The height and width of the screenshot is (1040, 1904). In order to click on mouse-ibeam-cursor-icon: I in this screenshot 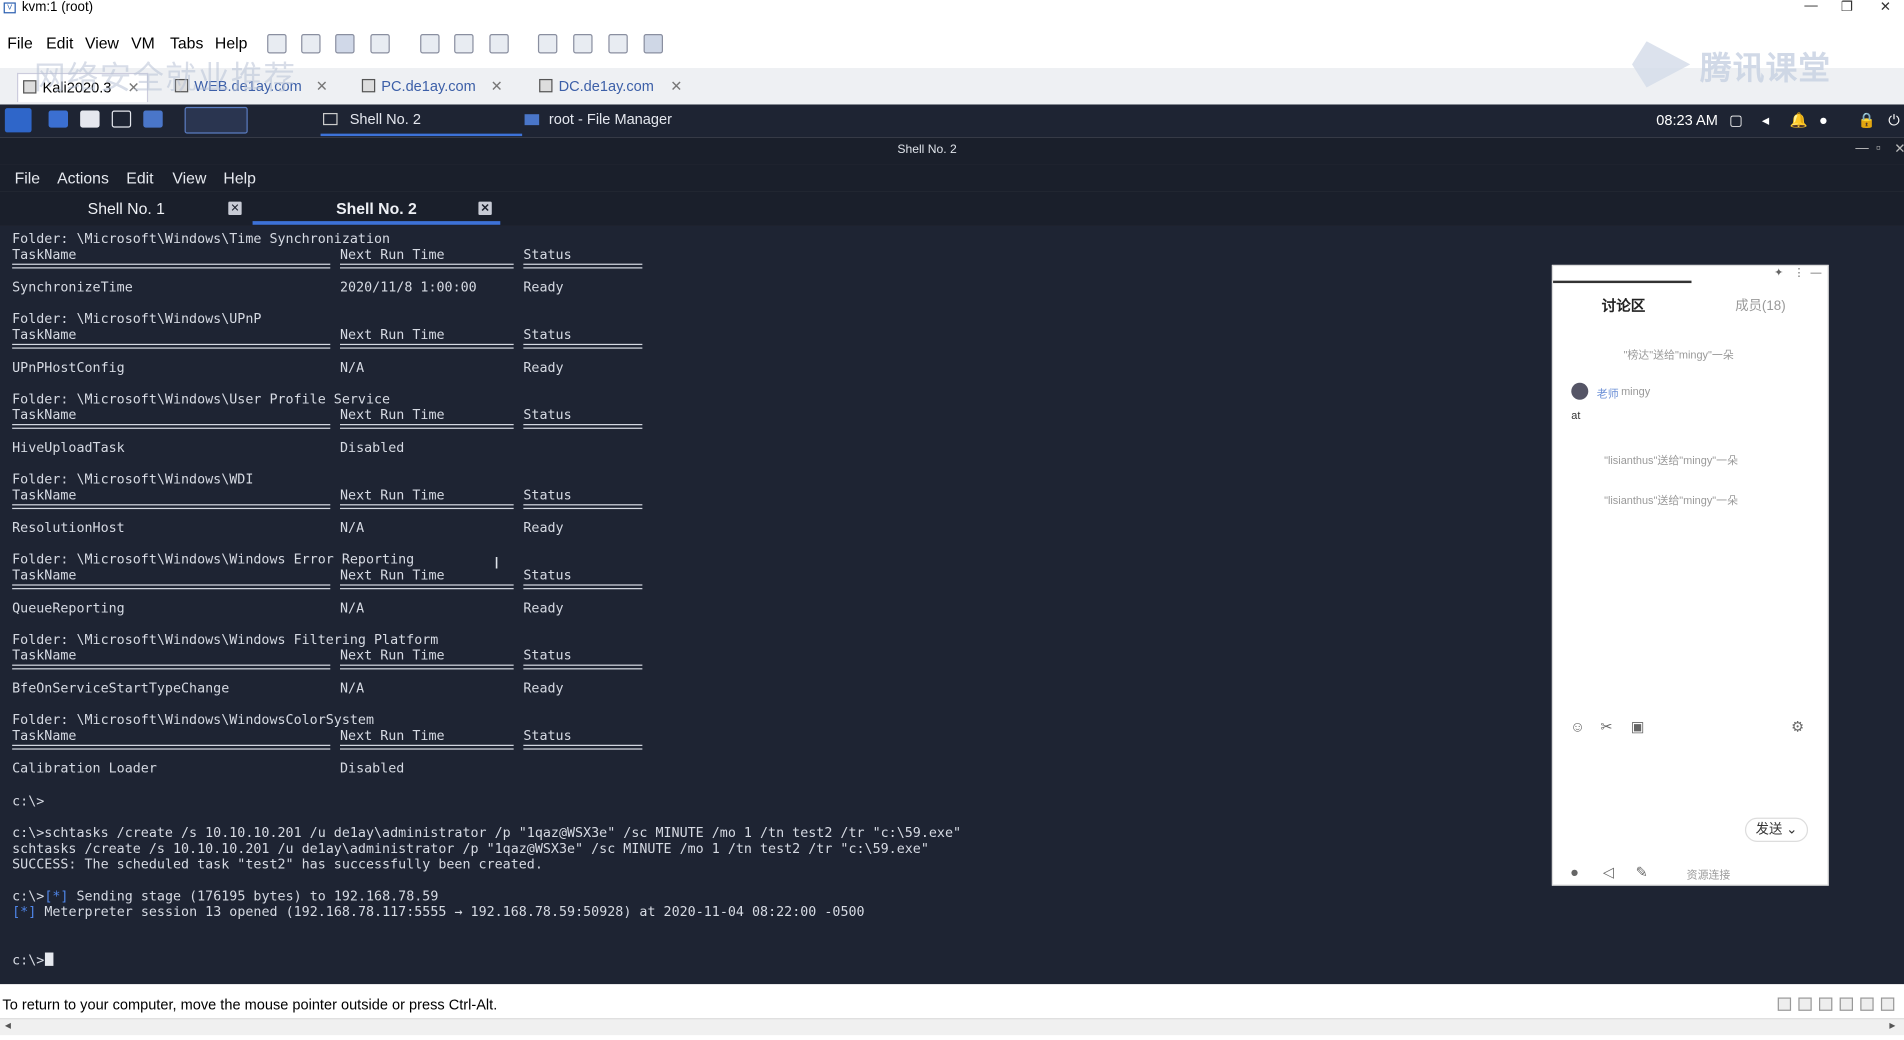, I will do `click(496, 564)`.